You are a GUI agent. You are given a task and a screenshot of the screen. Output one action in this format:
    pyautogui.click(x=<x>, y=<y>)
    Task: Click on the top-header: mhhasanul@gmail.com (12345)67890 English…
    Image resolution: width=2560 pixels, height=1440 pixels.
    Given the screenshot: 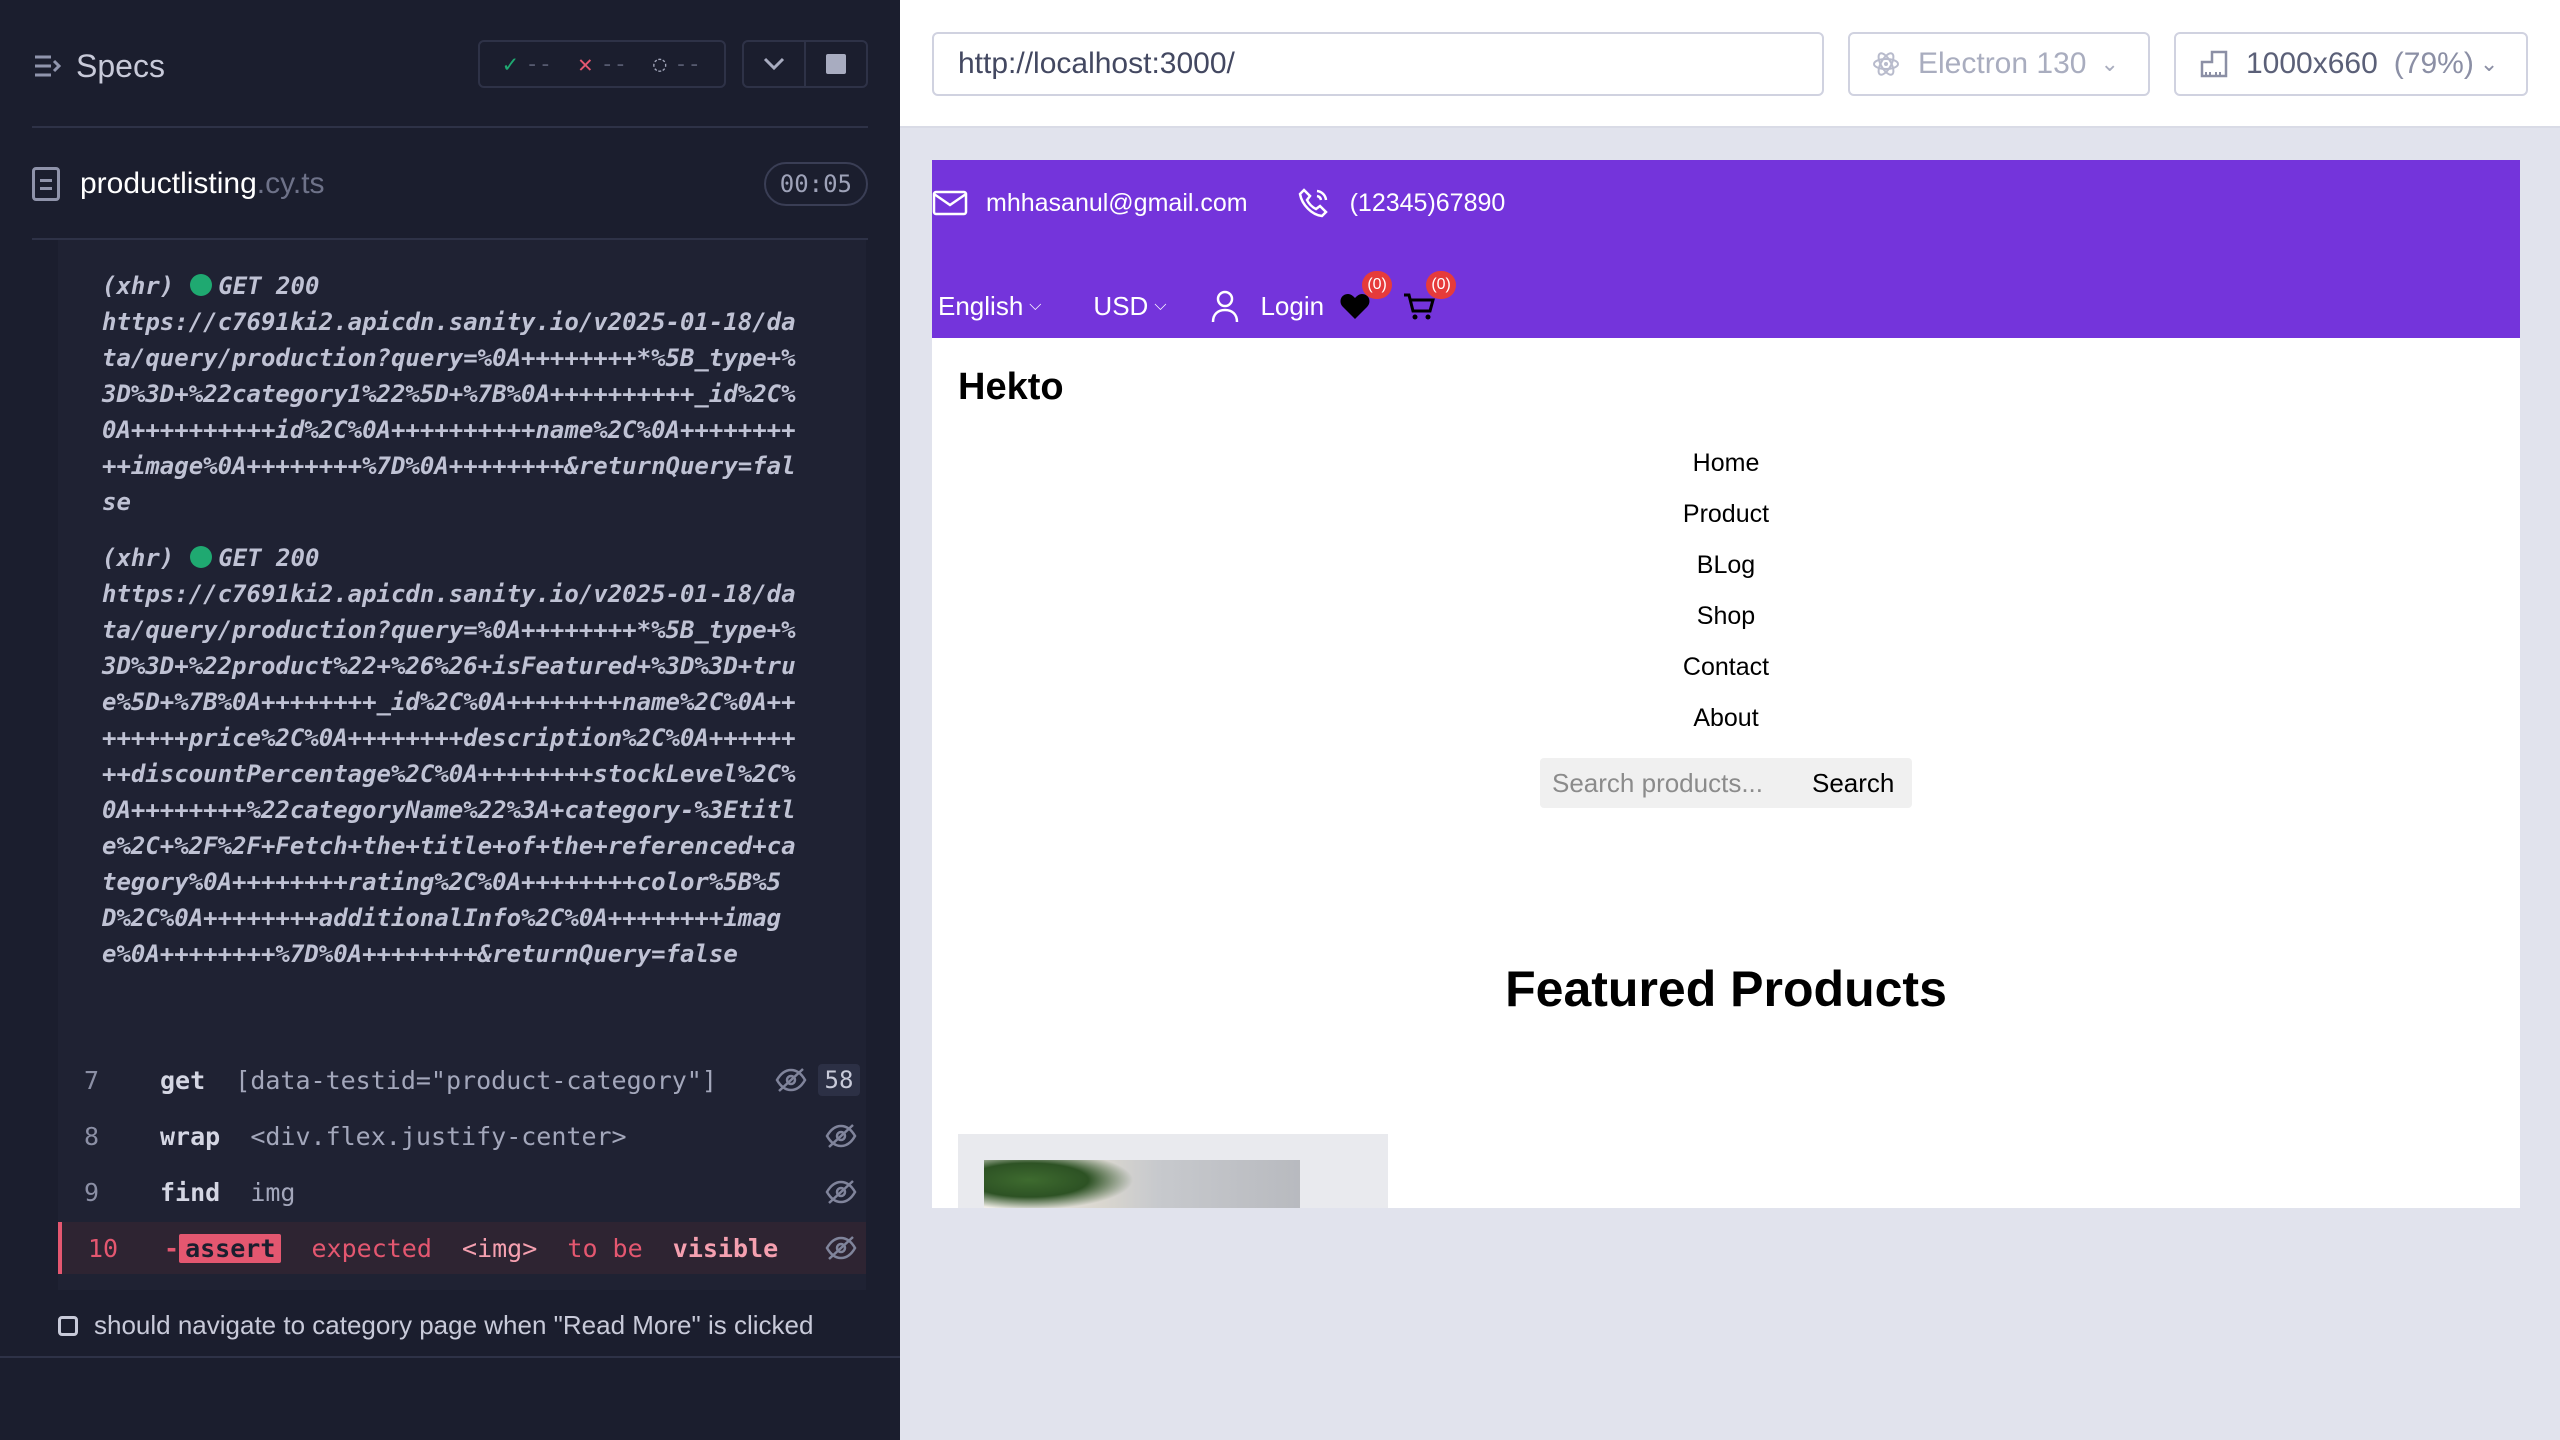 What is the action you would take?
    pyautogui.click(x=1726, y=249)
    